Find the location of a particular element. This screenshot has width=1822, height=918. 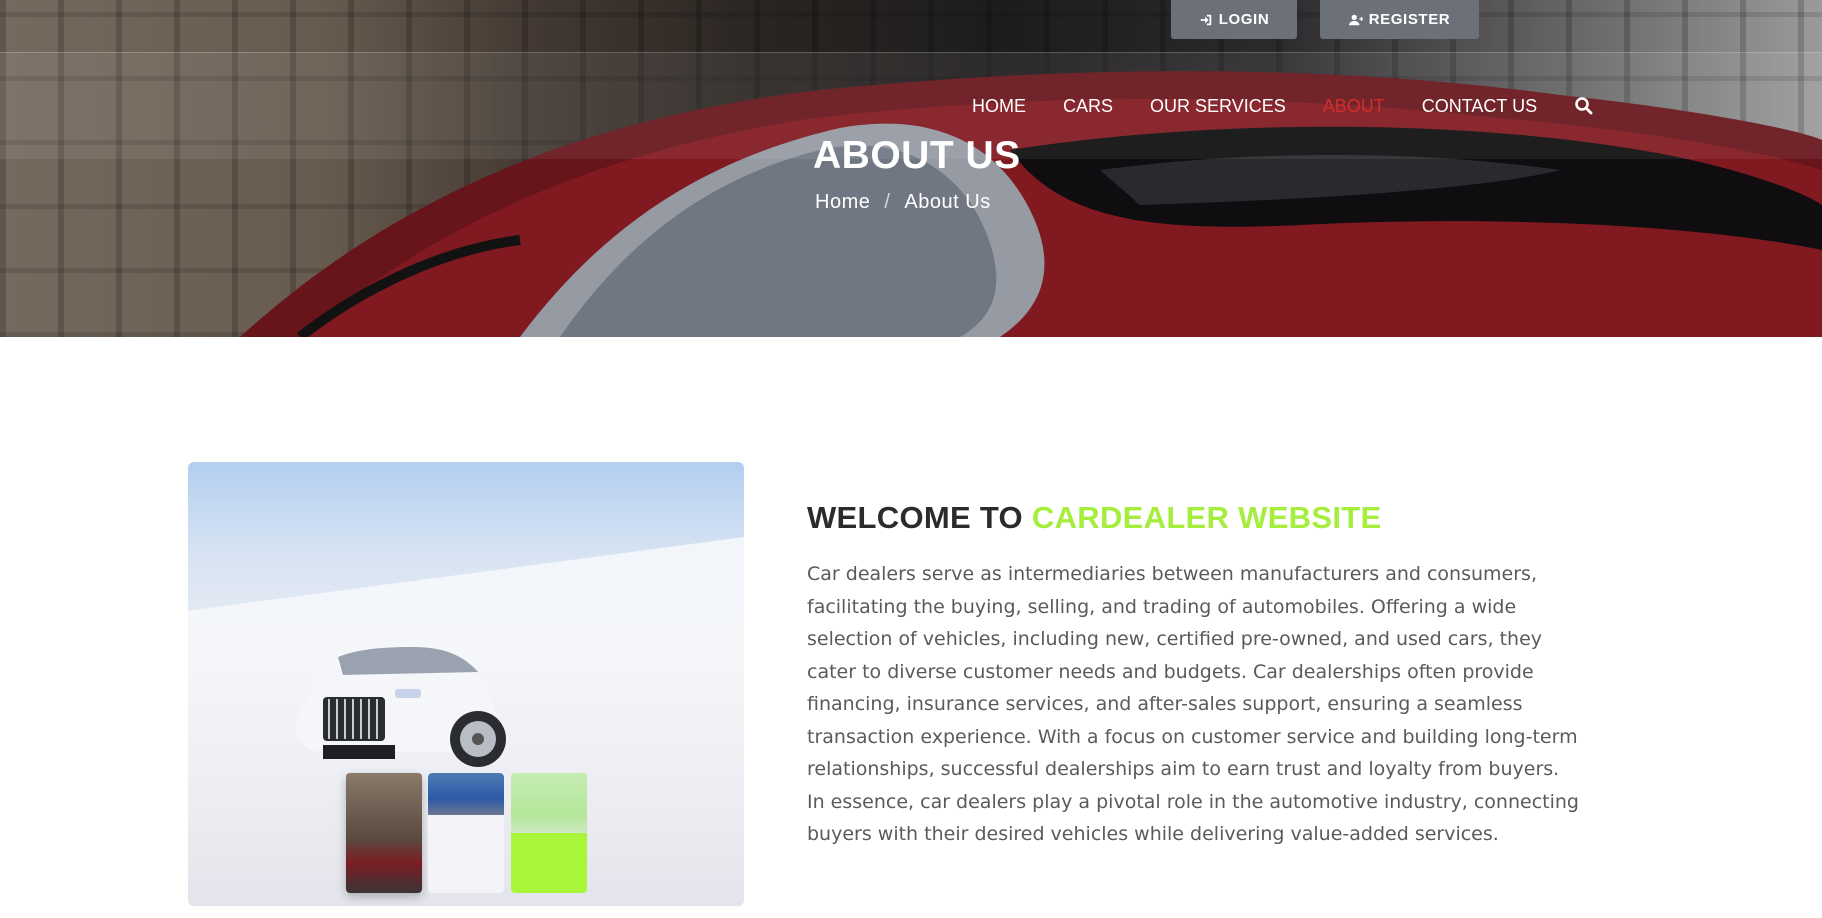

search-icon is located at coordinates (1584, 106).